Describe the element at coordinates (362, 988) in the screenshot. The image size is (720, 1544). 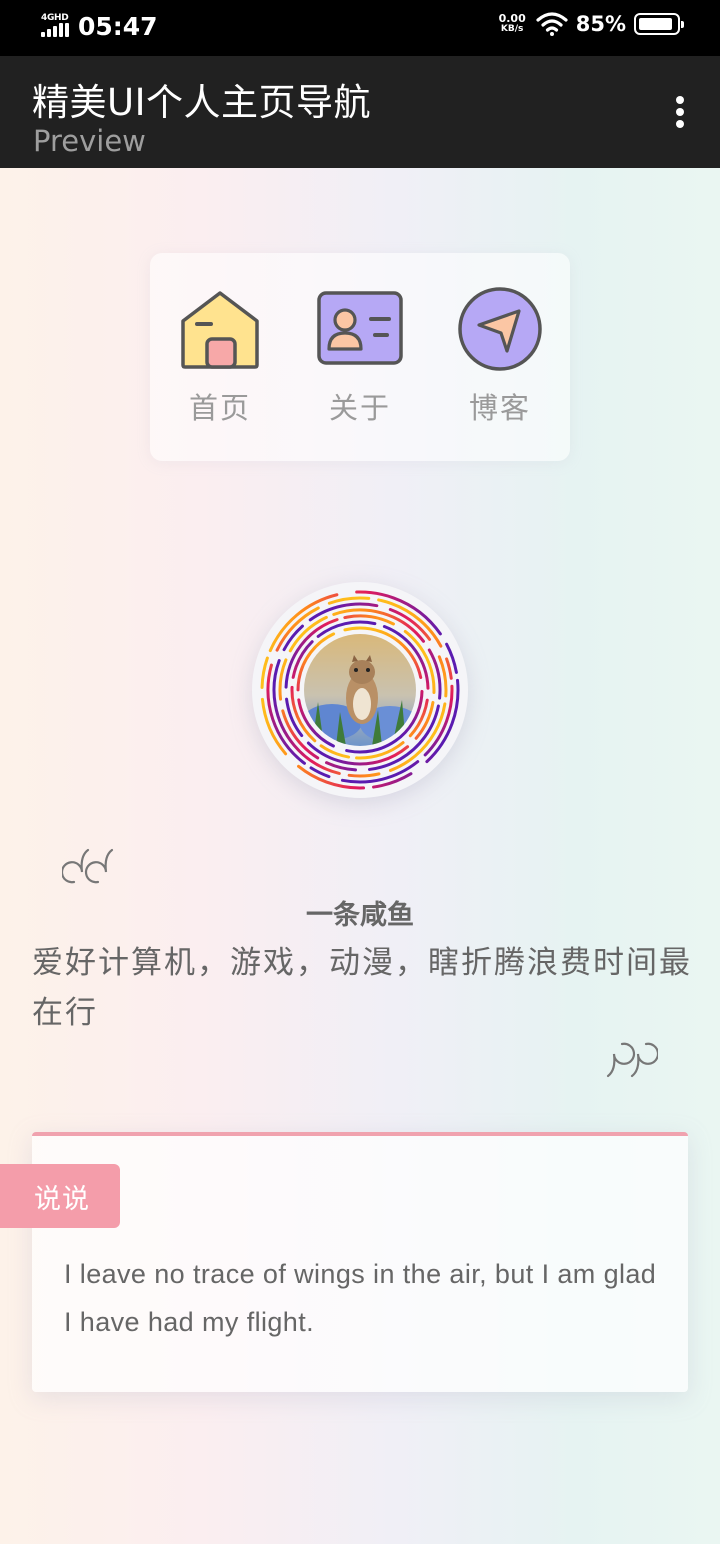
I see `profile-bio: 爱好计算机，游戏，动漫，瞎折腾浪费时间最在行` at that location.